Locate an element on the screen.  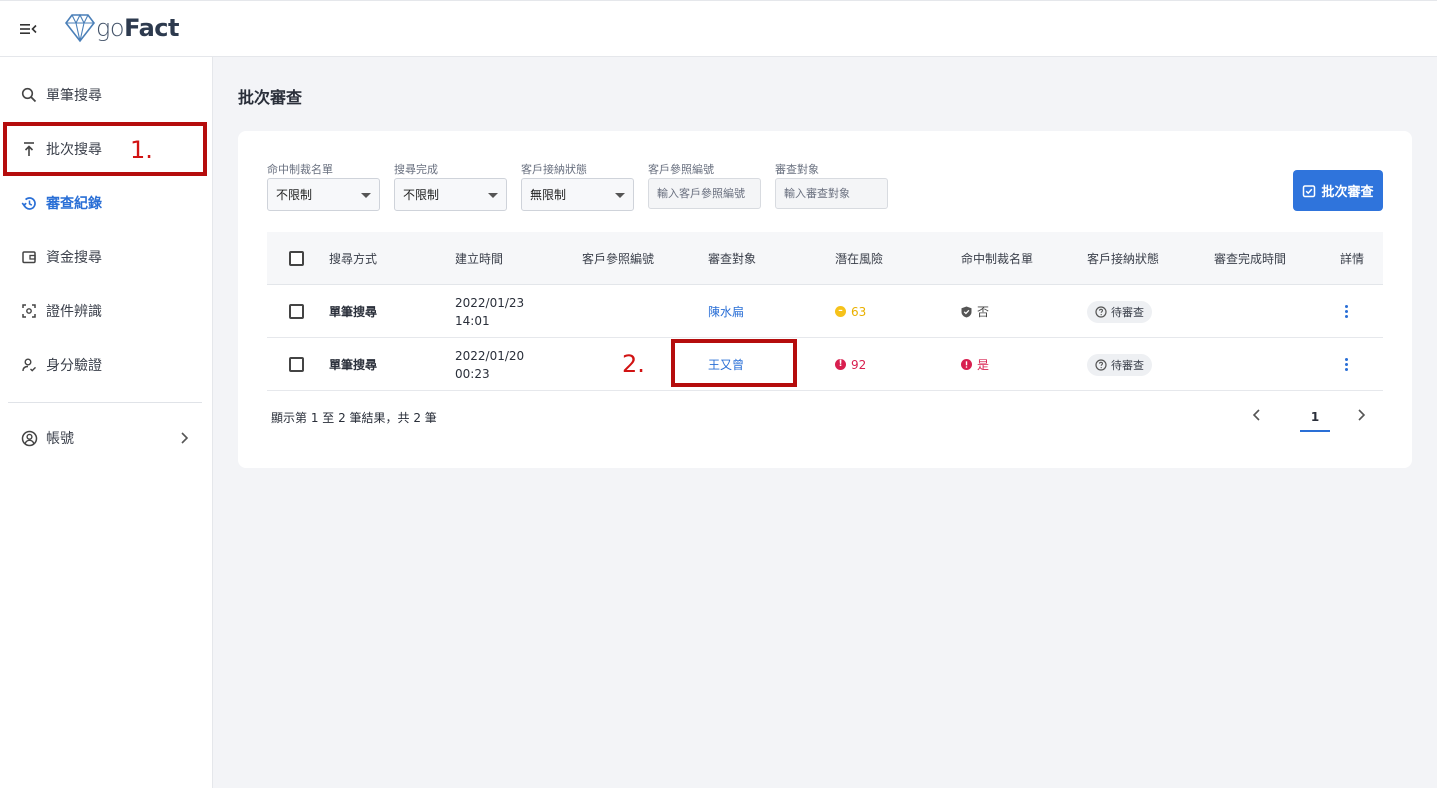
diamond-logo-icon is located at coordinates (80, 28).